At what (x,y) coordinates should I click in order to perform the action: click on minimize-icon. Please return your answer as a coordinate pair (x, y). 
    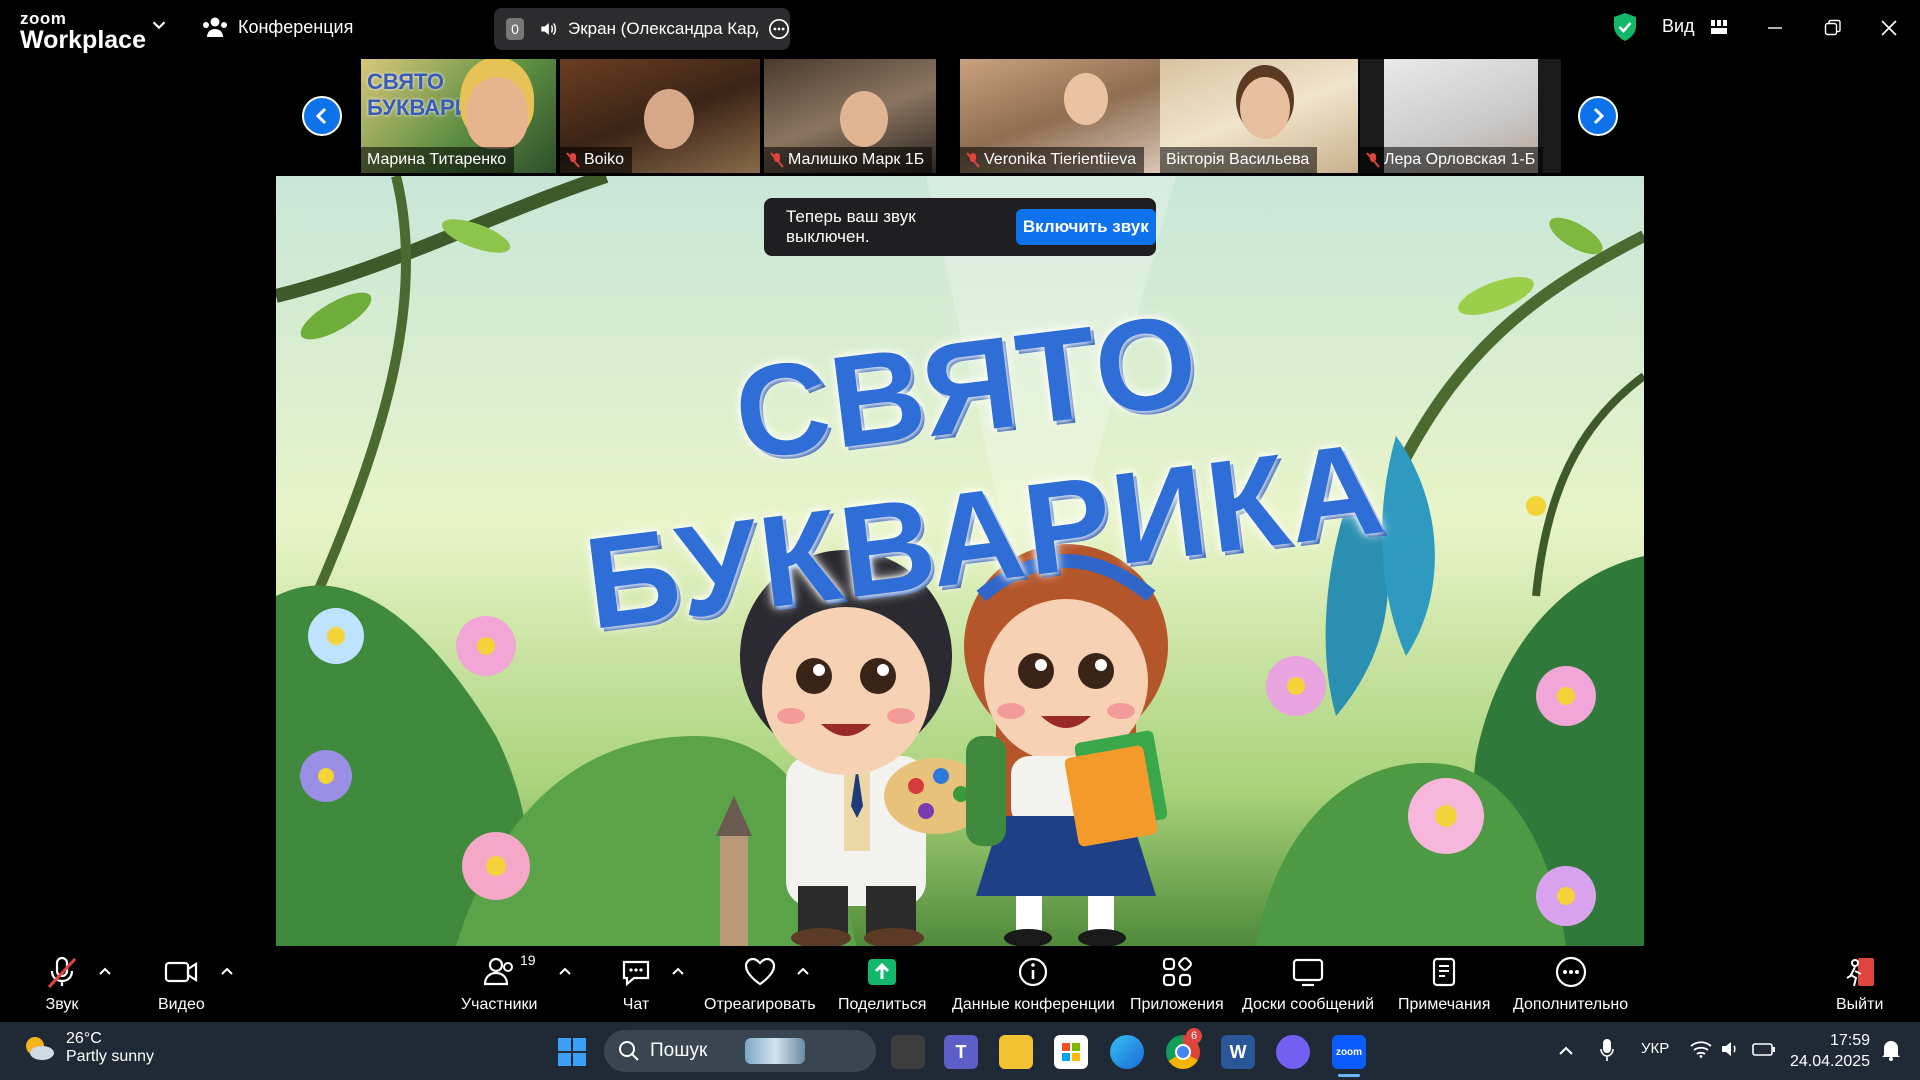
    Looking at the image, I should click on (1775, 28).